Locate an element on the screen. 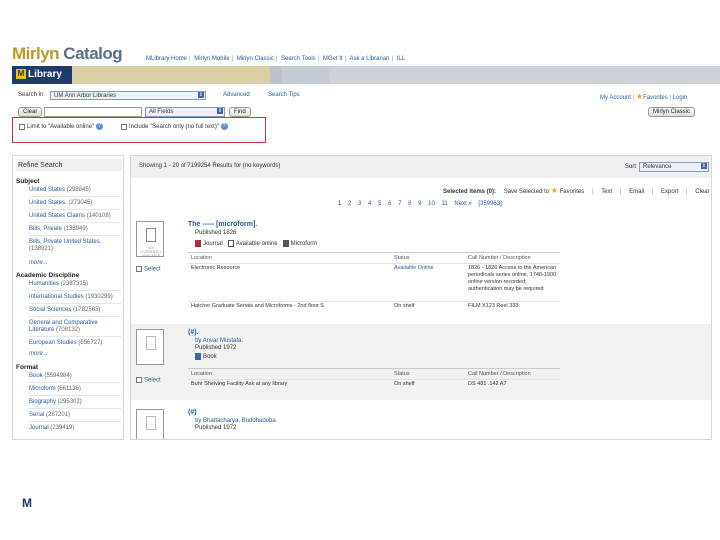  page-link: 3 is located at coordinates (359, 204).